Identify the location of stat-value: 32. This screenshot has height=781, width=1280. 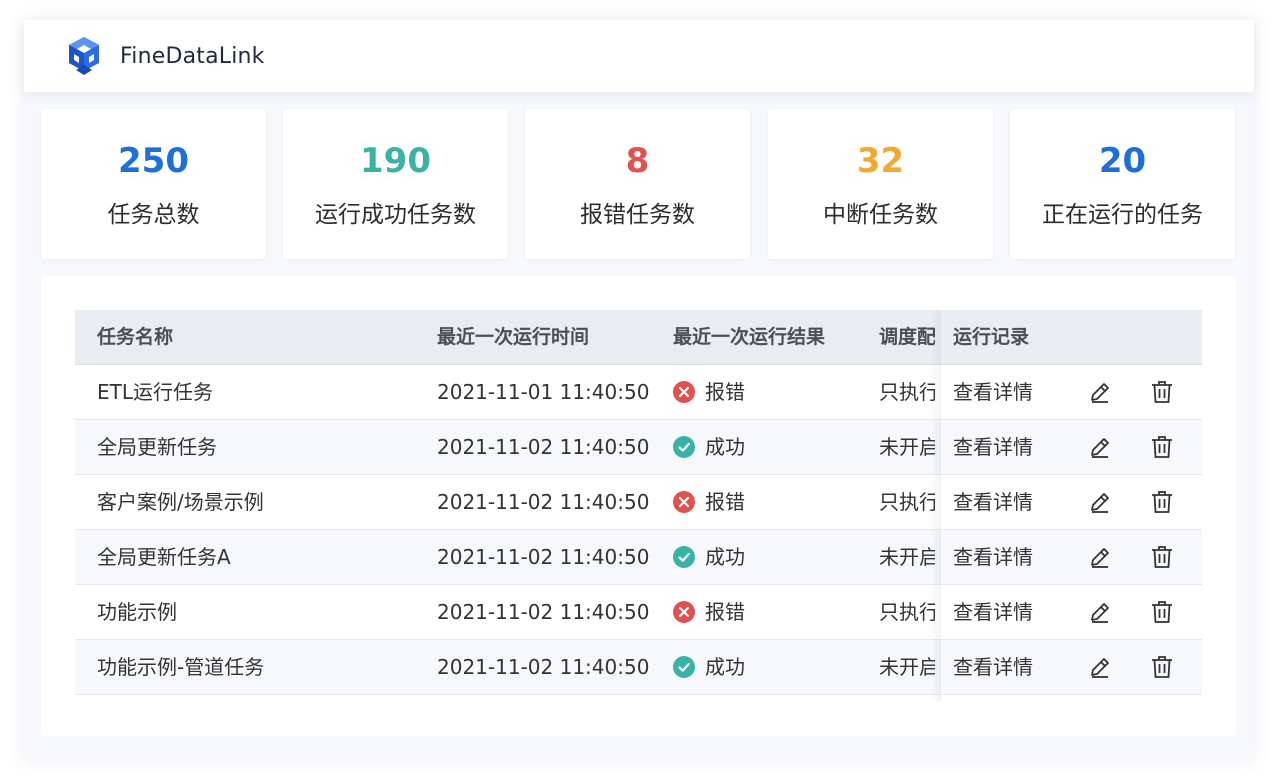
(880, 161).